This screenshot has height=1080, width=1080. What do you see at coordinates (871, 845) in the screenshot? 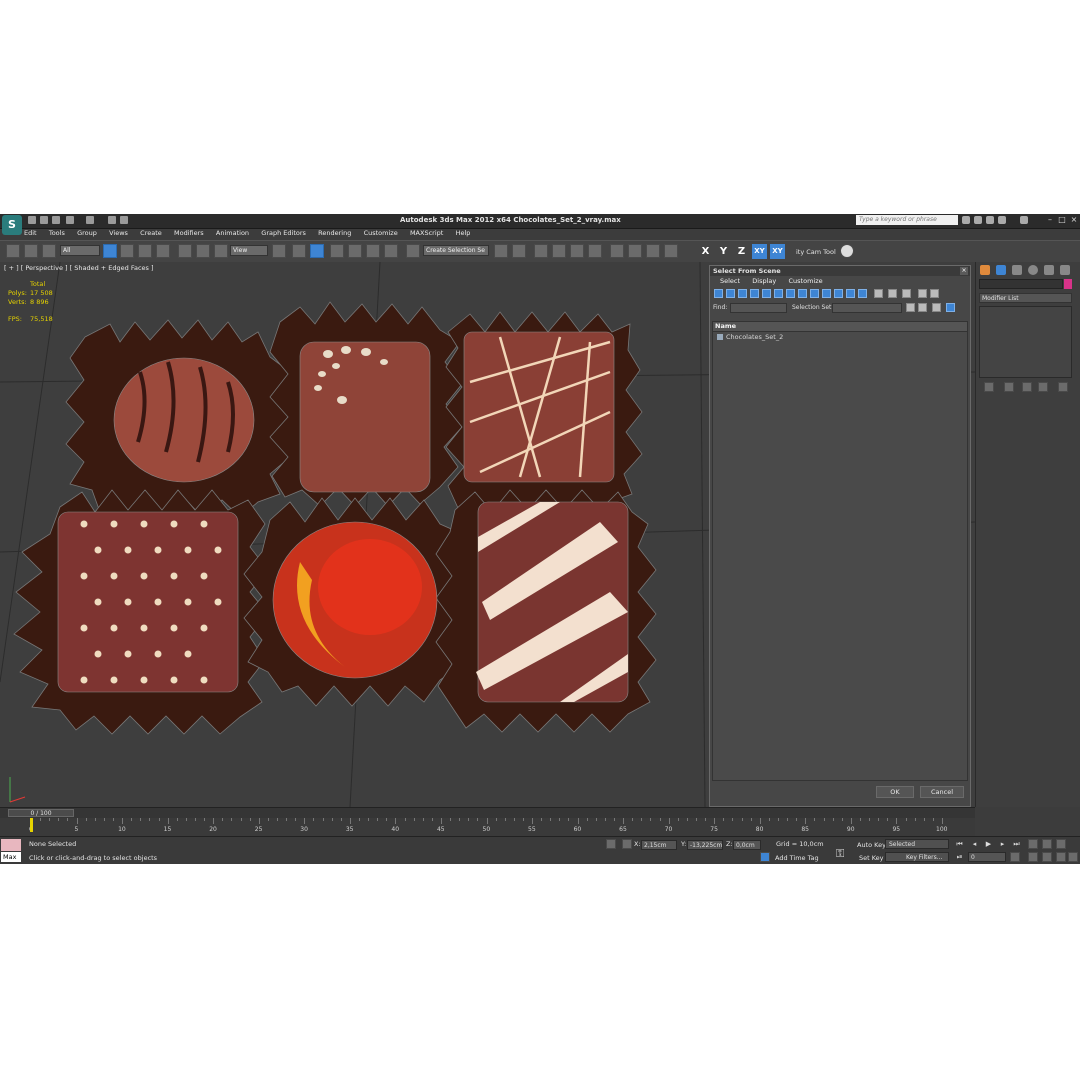
I see `auto-key-button: Auto Key` at bounding box center [871, 845].